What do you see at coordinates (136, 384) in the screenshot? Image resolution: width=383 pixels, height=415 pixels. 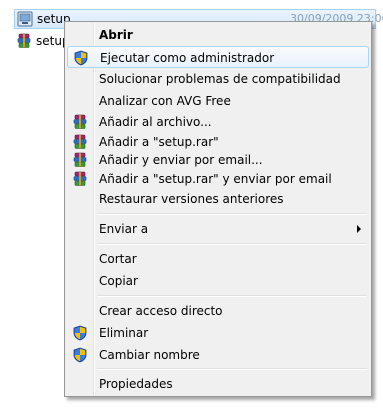 I see `menu-item-label: Propiedades` at bounding box center [136, 384].